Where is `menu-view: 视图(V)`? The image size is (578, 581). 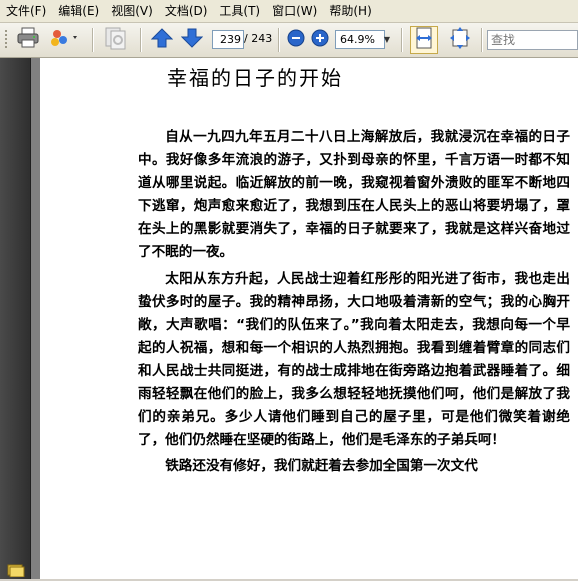
menu-view: 视图(V) is located at coordinates (132, 11).